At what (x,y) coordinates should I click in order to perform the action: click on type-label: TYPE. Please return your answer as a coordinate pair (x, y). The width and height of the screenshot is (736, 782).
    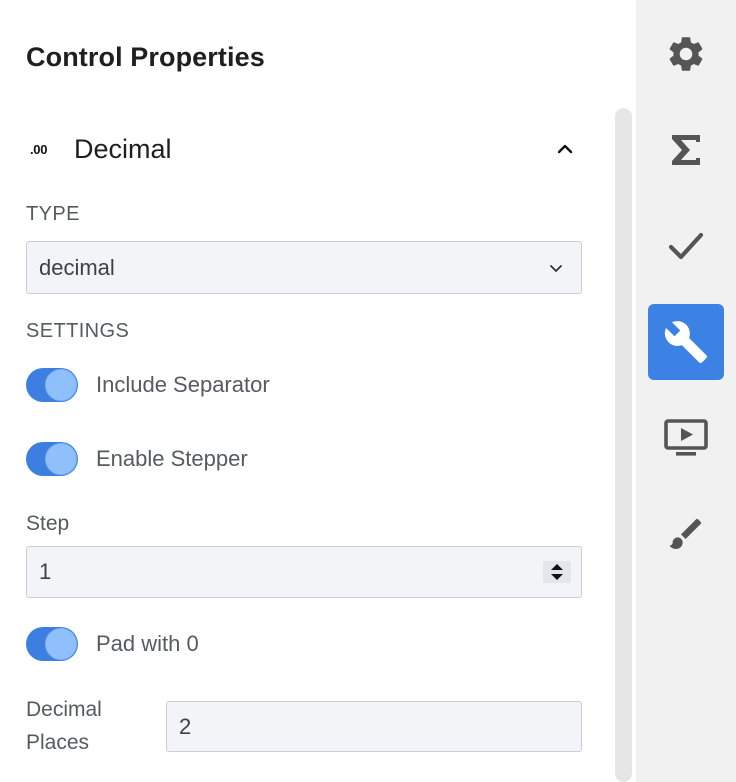
    Looking at the image, I should click on (53, 214).